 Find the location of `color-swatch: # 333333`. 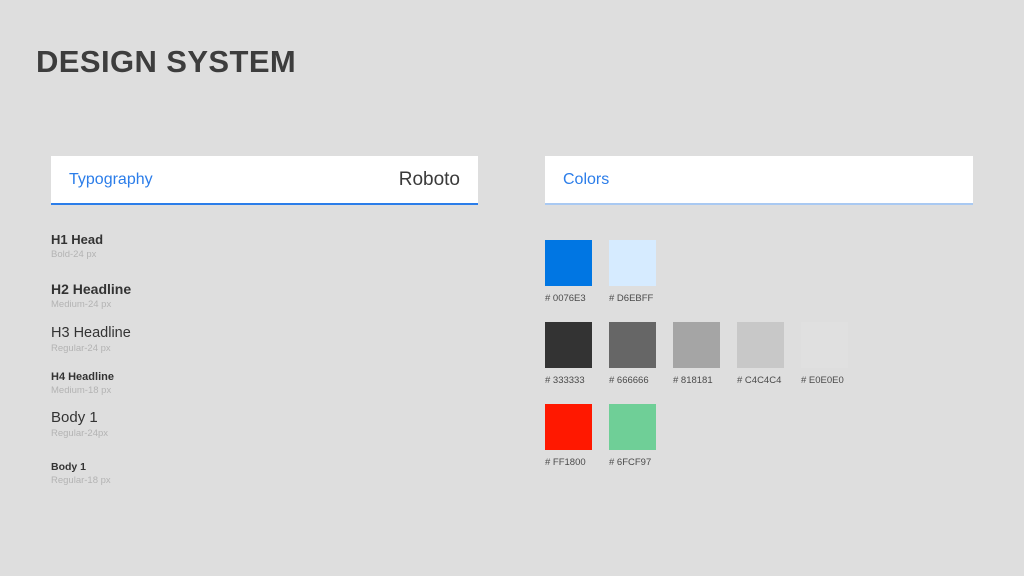

color-swatch: # 333333 is located at coordinates (577, 354).